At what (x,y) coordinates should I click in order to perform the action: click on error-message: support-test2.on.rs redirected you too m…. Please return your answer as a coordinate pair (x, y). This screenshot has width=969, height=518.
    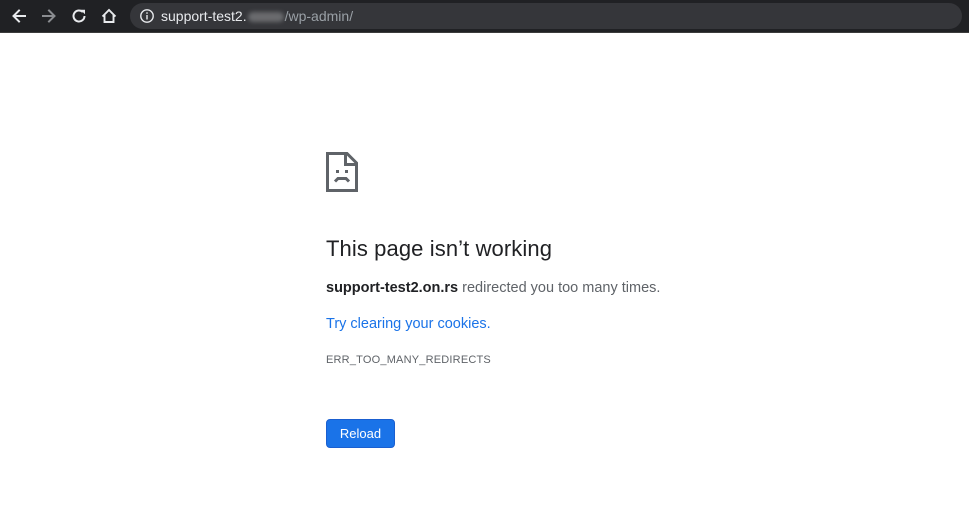
    Looking at the image, I should click on (493, 288).